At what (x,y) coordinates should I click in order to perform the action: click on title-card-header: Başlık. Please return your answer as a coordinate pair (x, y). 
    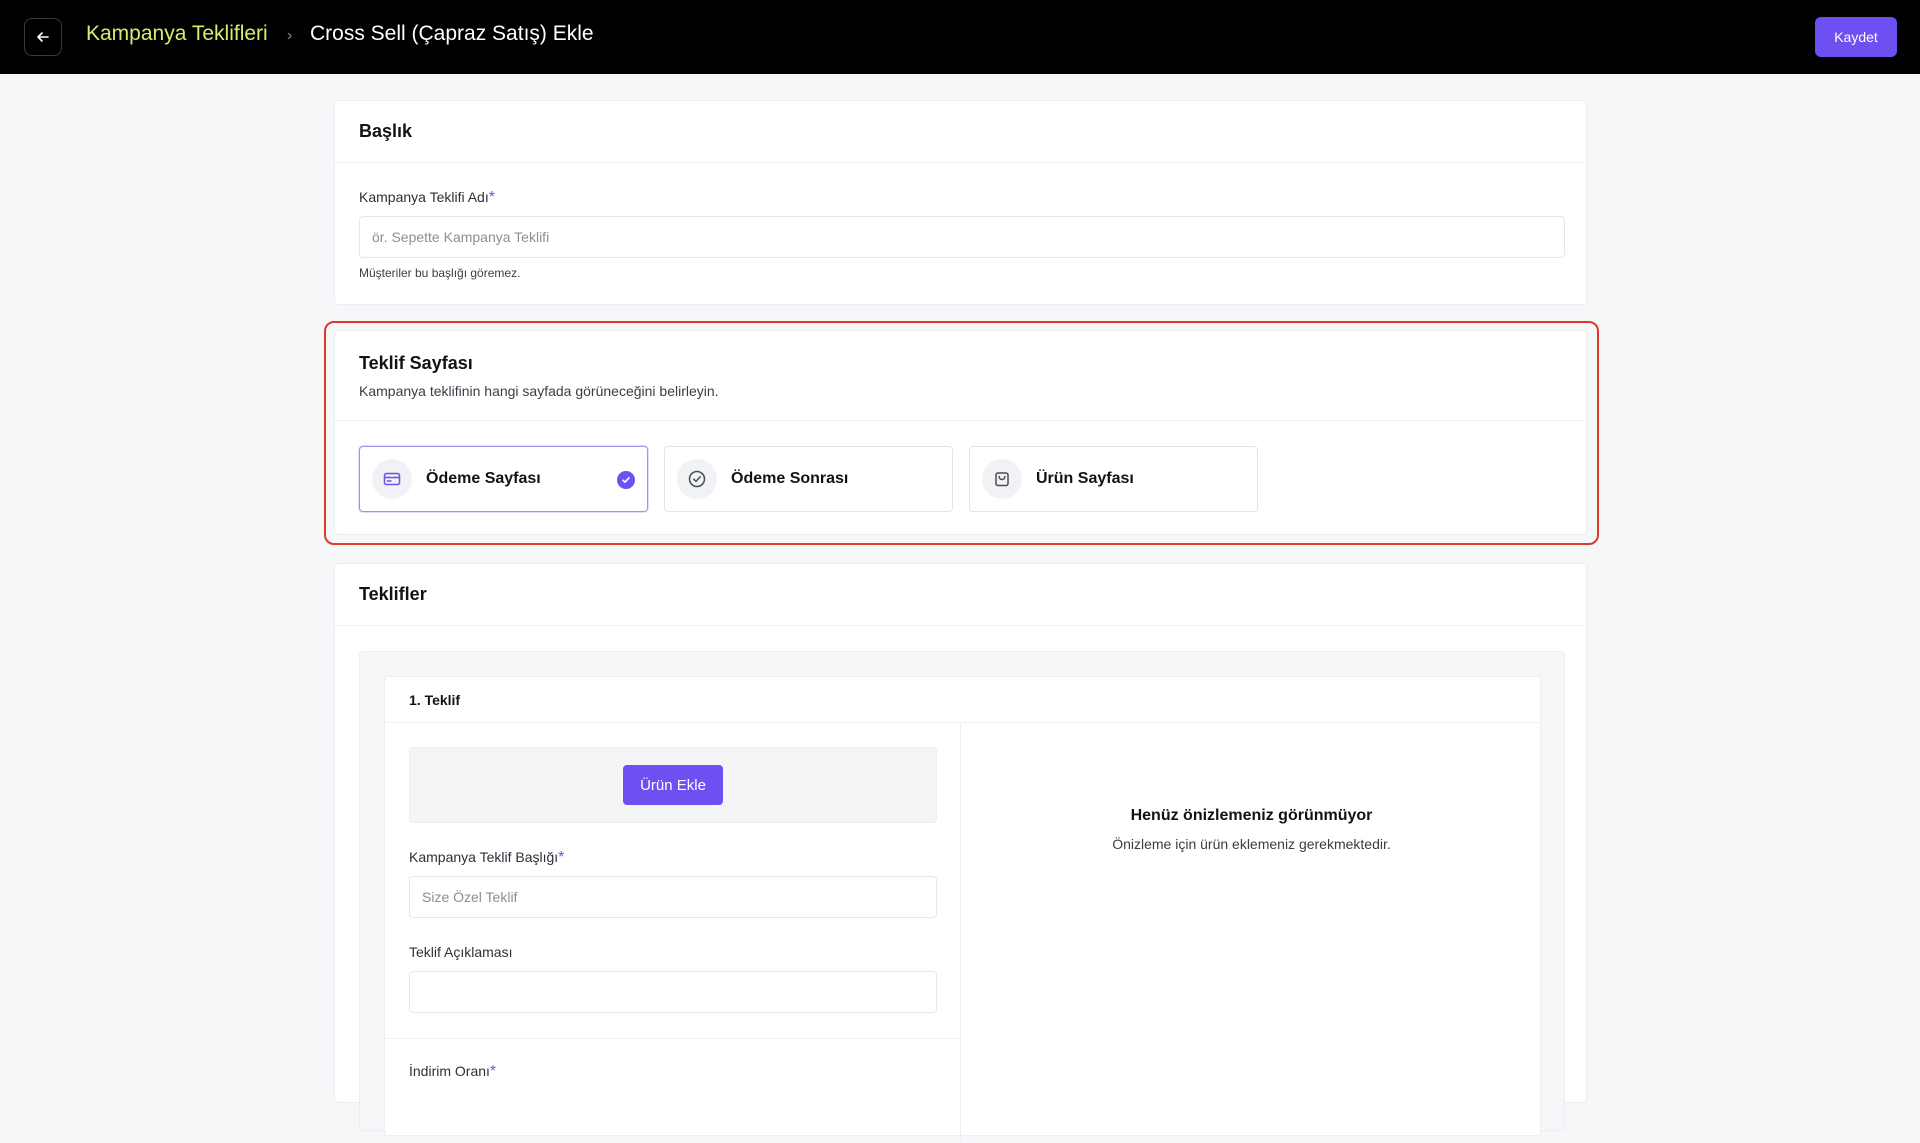
    Looking at the image, I should click on (960, 132).